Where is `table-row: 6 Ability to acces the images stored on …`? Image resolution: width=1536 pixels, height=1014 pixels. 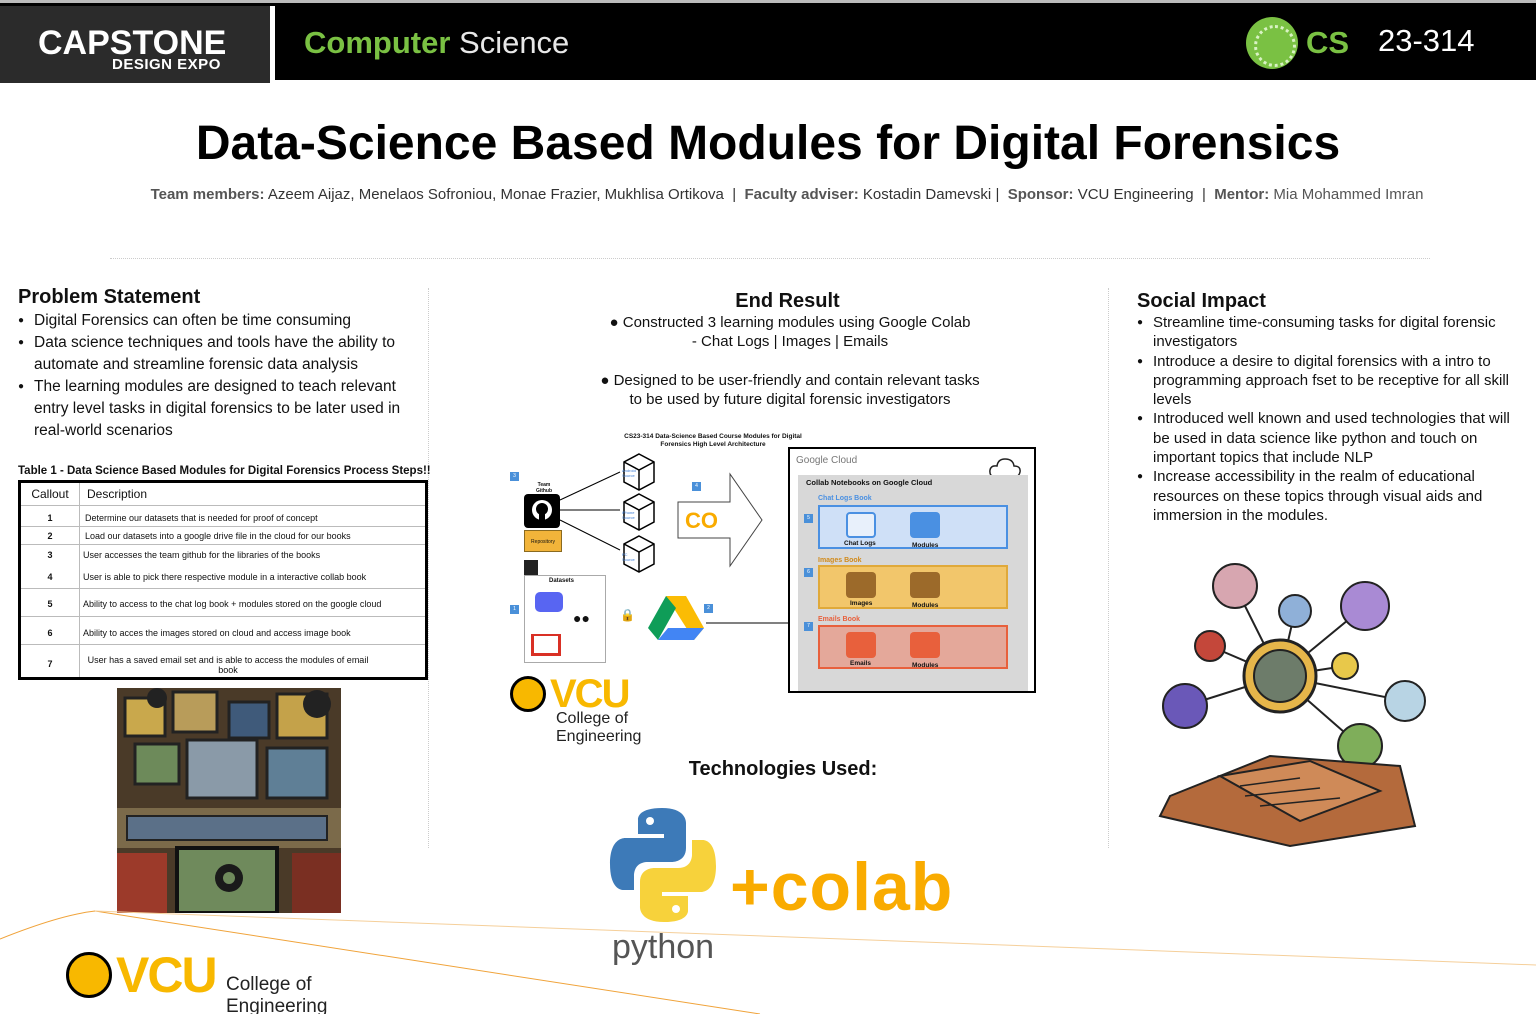
table-row: 6 Ability to acces the images stored on … is located at coordinates (223, 631).